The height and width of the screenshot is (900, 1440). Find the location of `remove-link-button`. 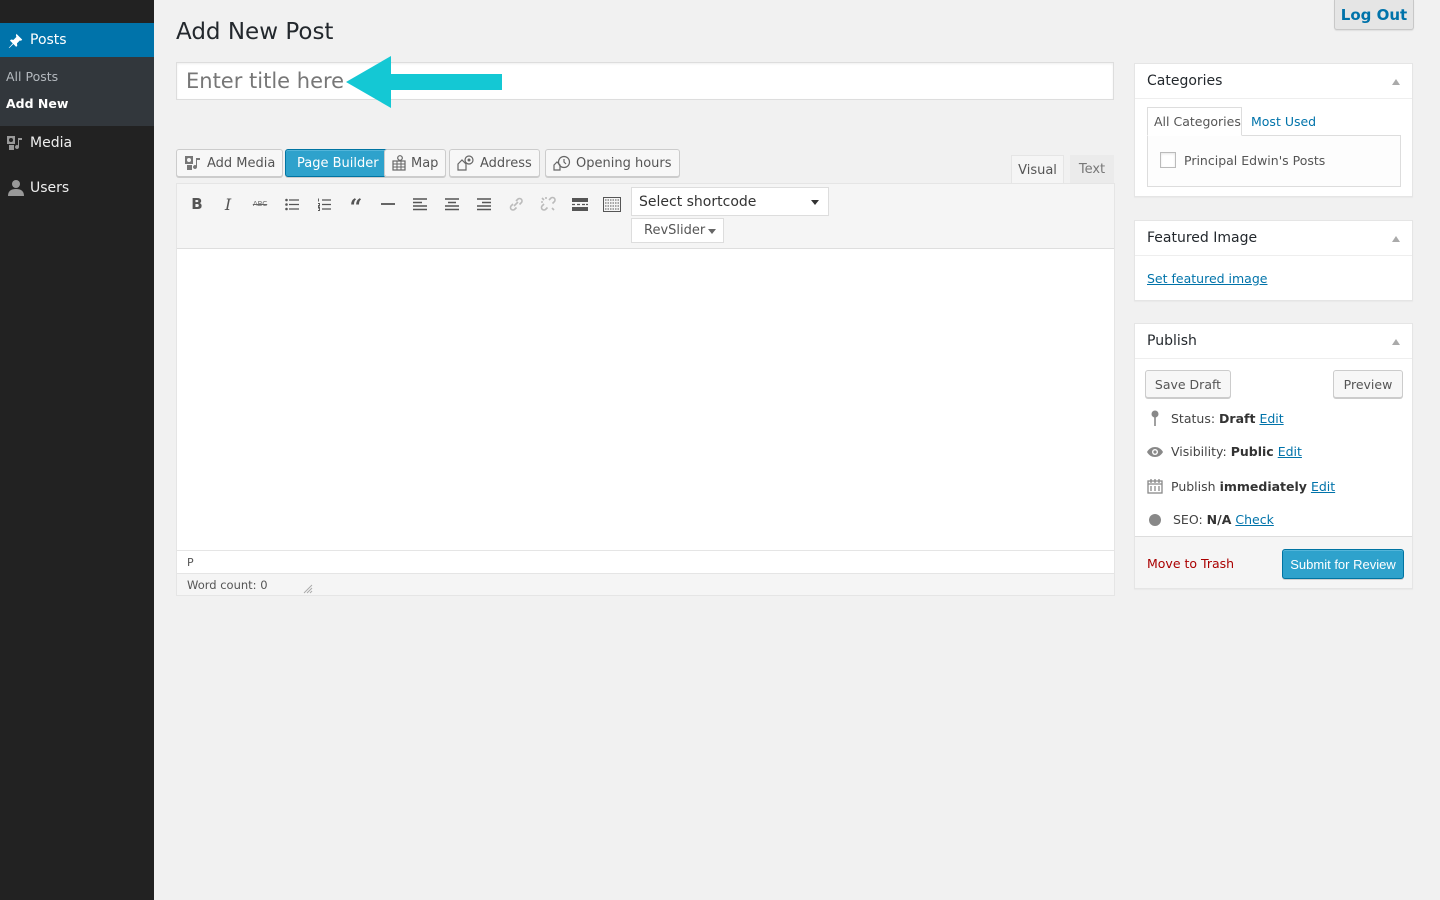

remove-link-button is located at coordinates (548, 204).